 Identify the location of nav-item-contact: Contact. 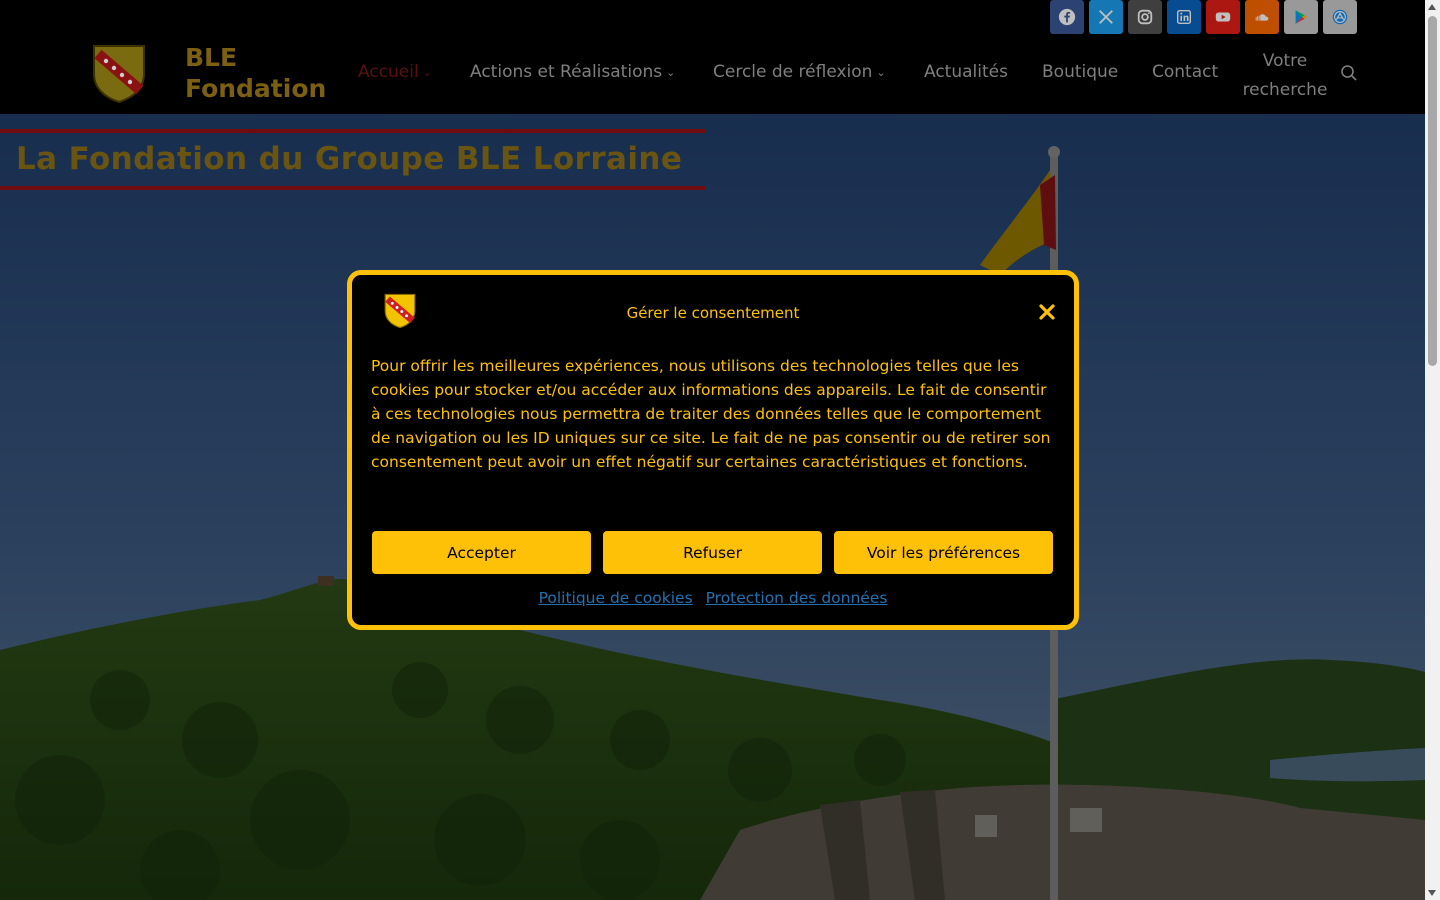
(1185, 72).